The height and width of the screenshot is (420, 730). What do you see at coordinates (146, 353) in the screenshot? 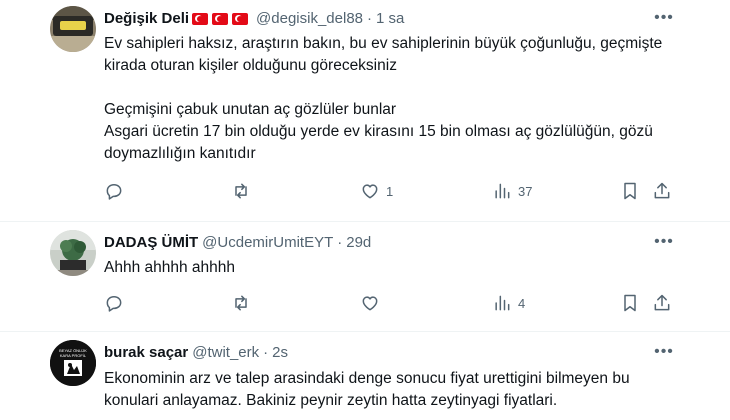
I see `display-name: burak saçar` at bounding box center [146, 353].